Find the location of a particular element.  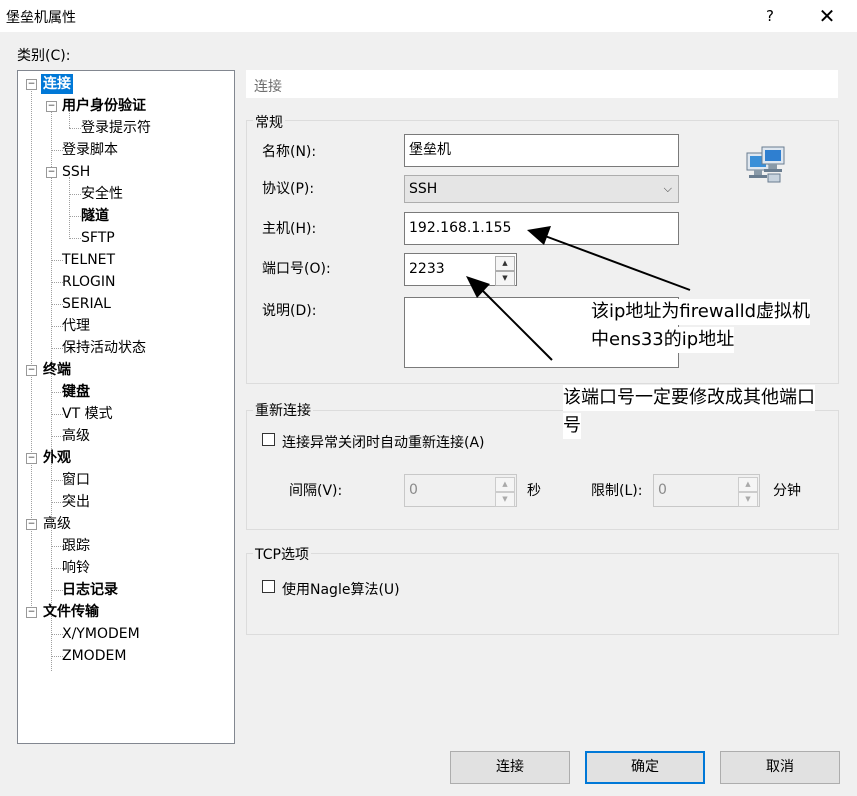

port-annotation-line2: 号 is located at coordinates (572, 426).